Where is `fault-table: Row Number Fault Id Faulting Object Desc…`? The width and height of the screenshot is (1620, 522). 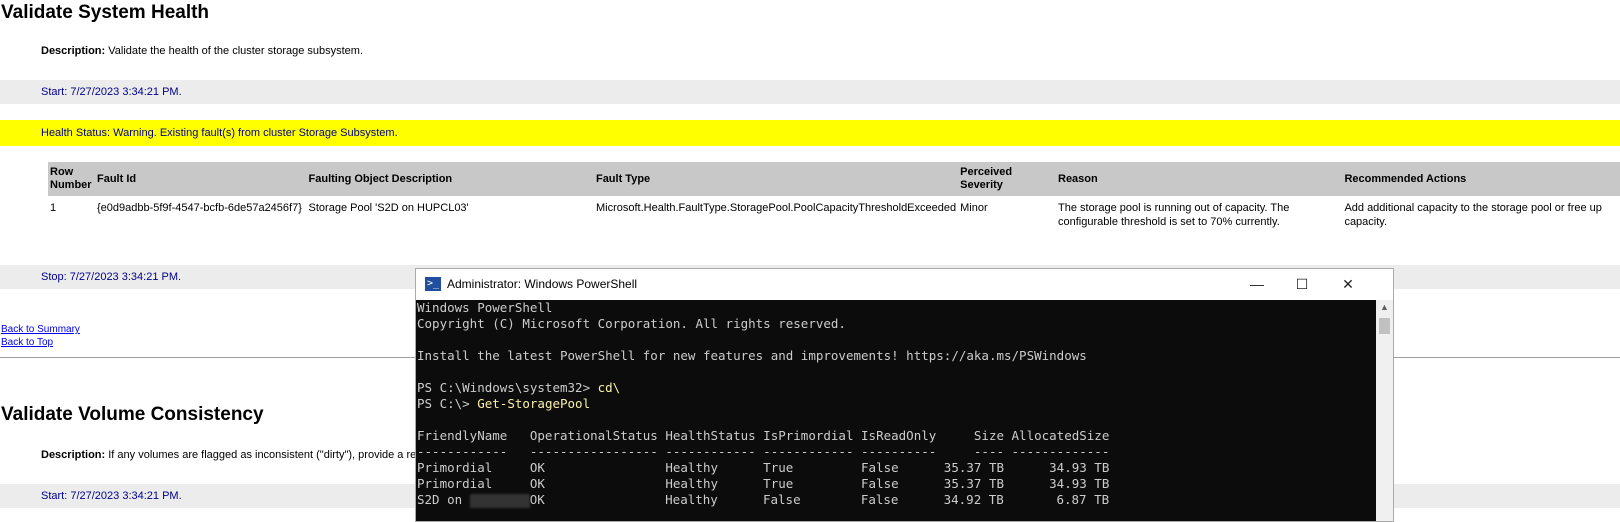 fault-table: Row Number Fault Id Faulting Object Desc… is located at coordinates (834, 195).